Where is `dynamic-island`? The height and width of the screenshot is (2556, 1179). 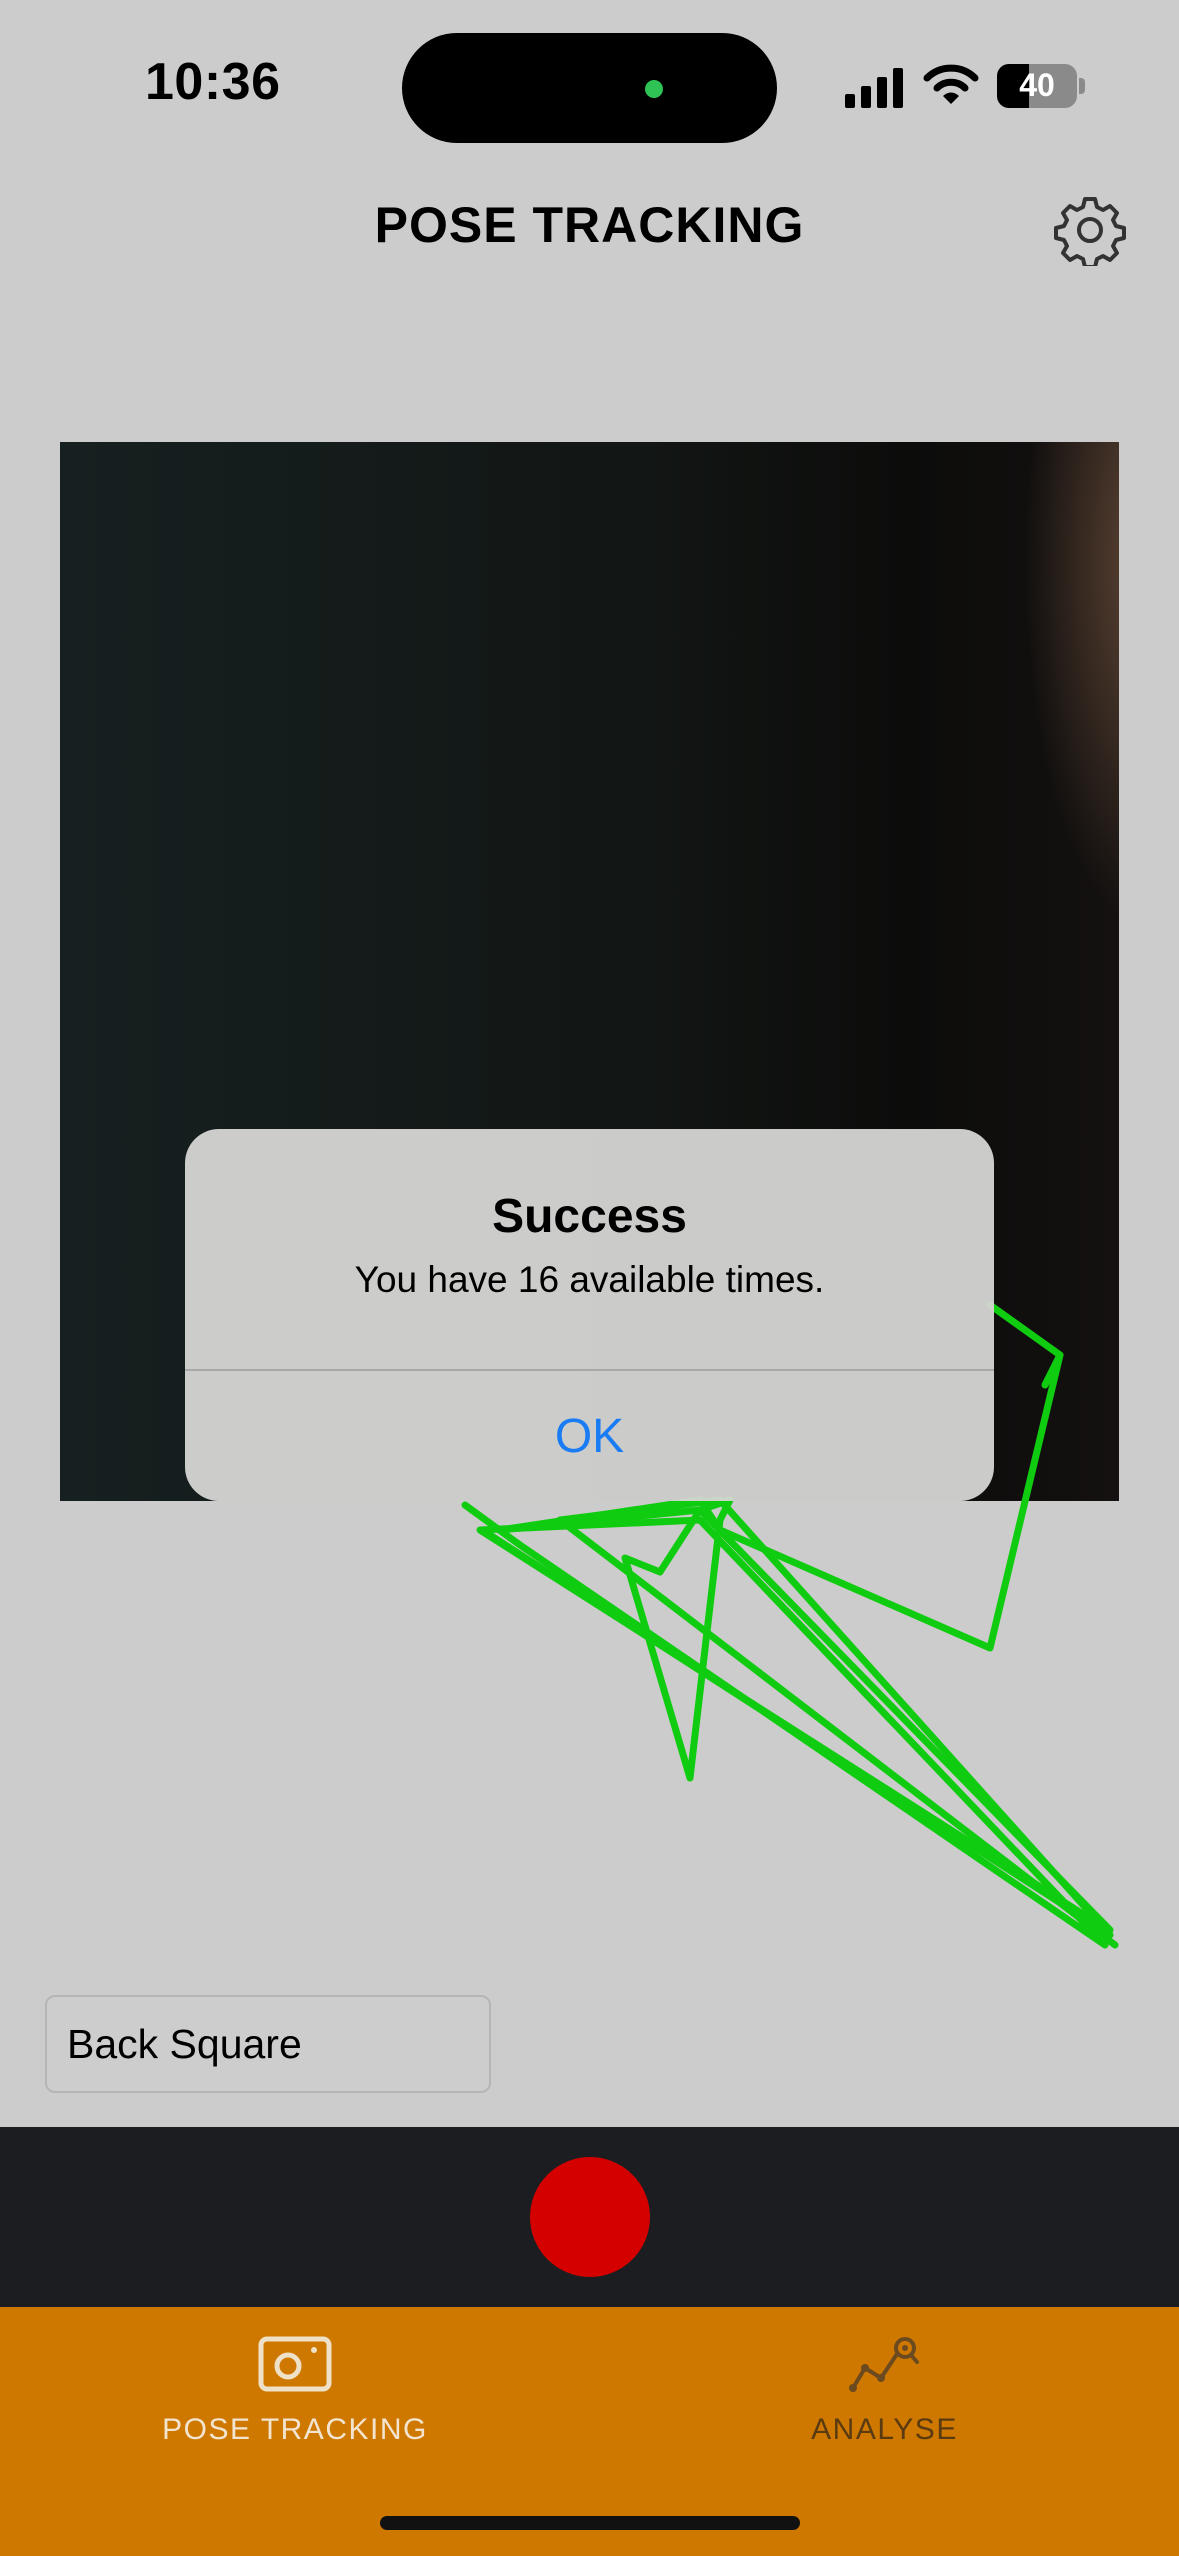 dynamic-island is located at coordinates (589, 88).